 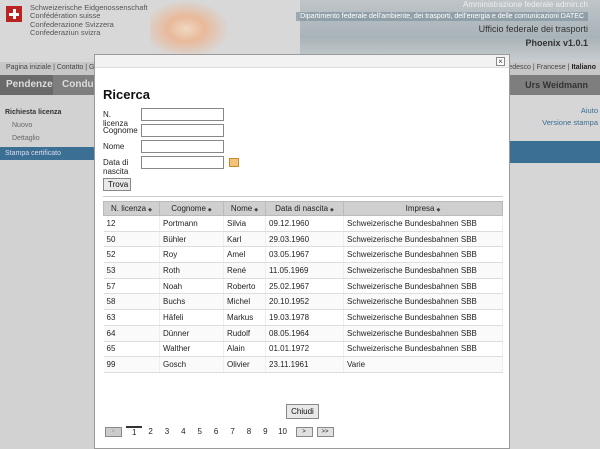 I want to click on page-link: 6, so click(x=216, y=431).